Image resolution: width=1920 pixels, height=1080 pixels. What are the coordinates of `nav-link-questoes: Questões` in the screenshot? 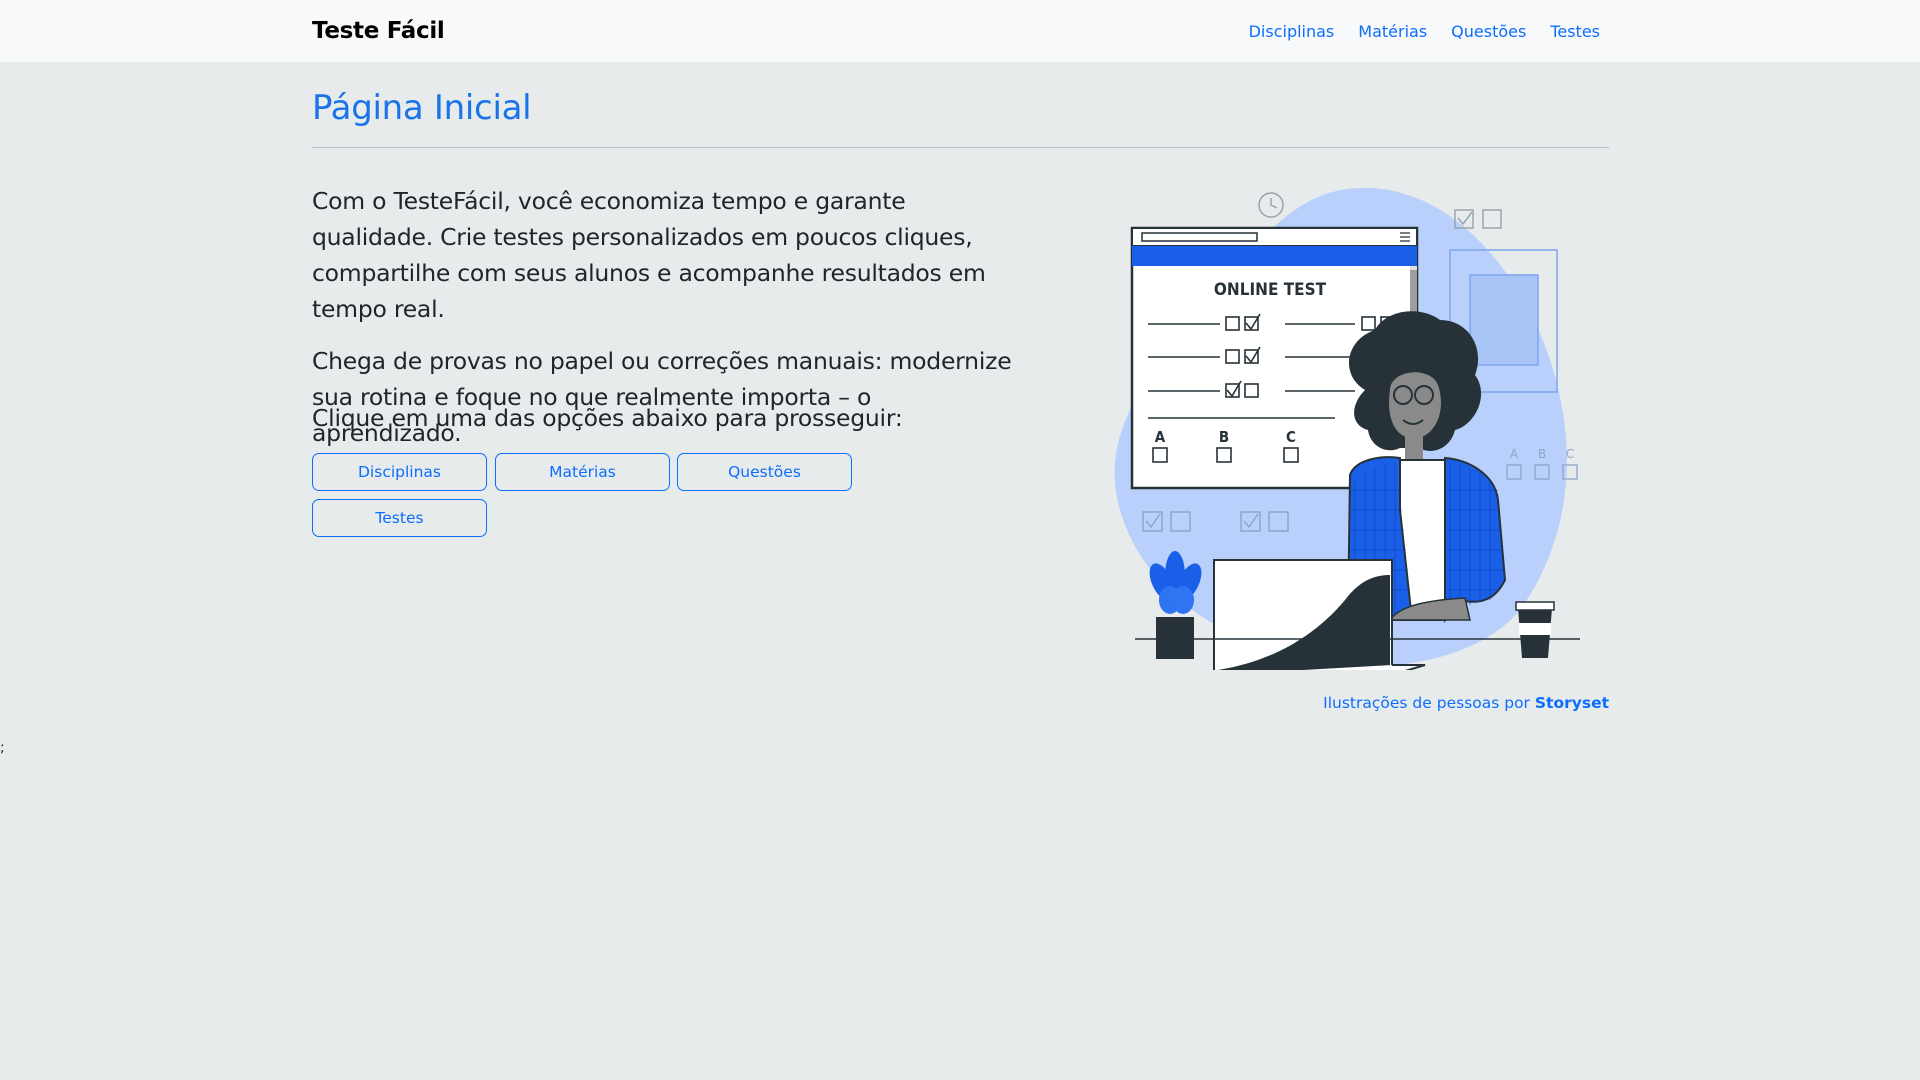 It's located at (1488, 31).